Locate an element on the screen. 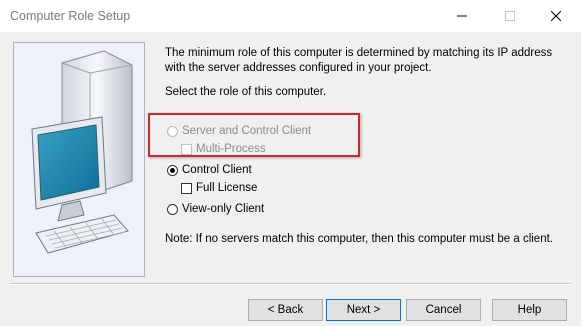 This screenshot has width=581, height=326. maximize-icon is located at coordinates (510, 16).